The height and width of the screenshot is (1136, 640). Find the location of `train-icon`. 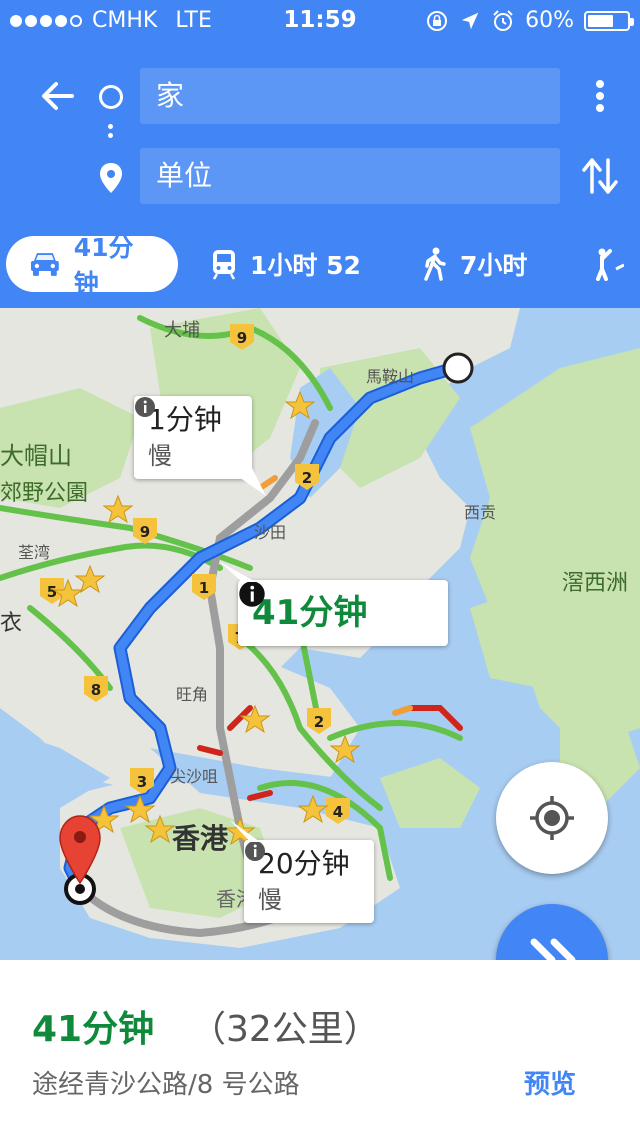

train-icon is located at coordinates (224, 265).